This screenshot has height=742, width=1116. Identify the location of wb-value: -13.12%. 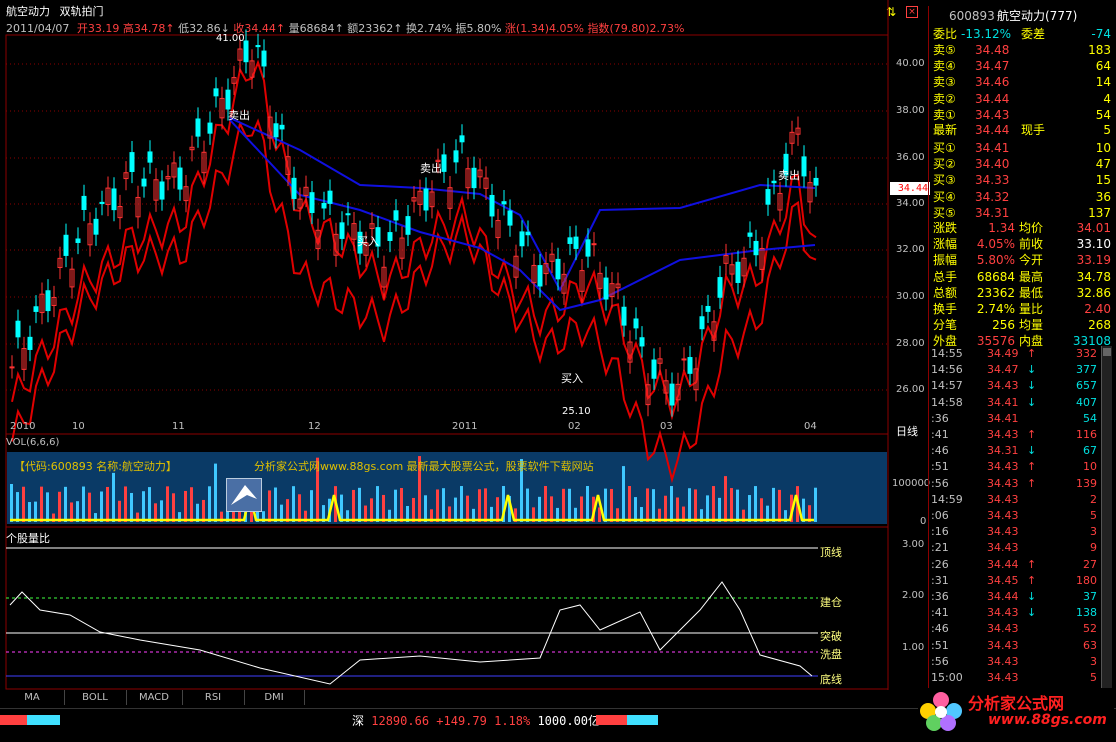
(986, 34).